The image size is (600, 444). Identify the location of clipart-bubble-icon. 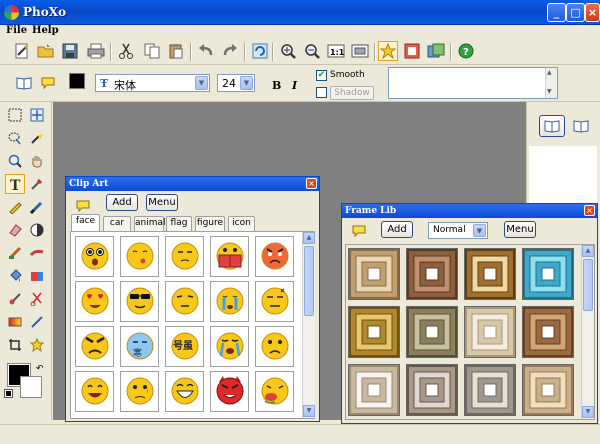
(83, 206).